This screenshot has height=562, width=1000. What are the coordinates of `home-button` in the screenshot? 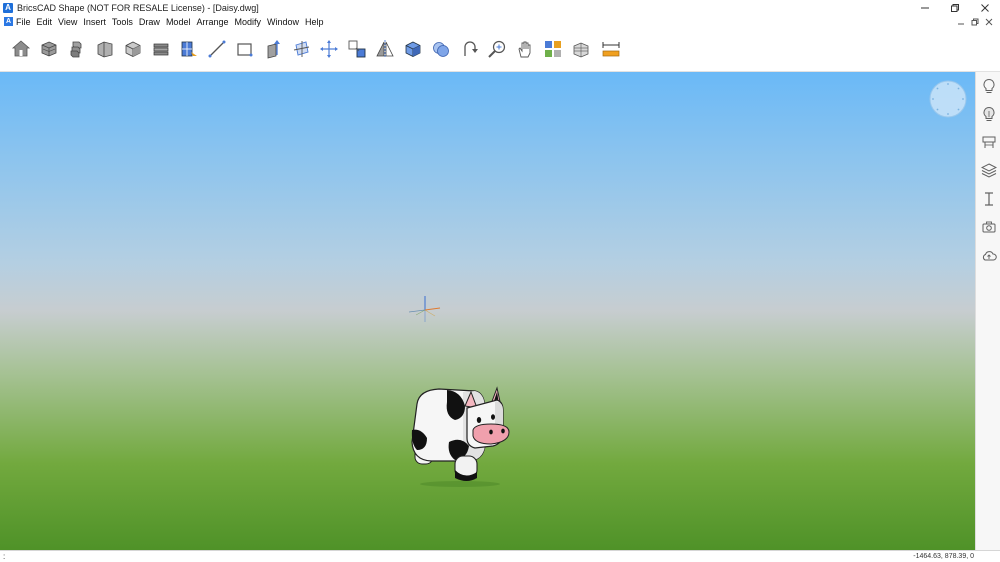 It's located at (21, 49).